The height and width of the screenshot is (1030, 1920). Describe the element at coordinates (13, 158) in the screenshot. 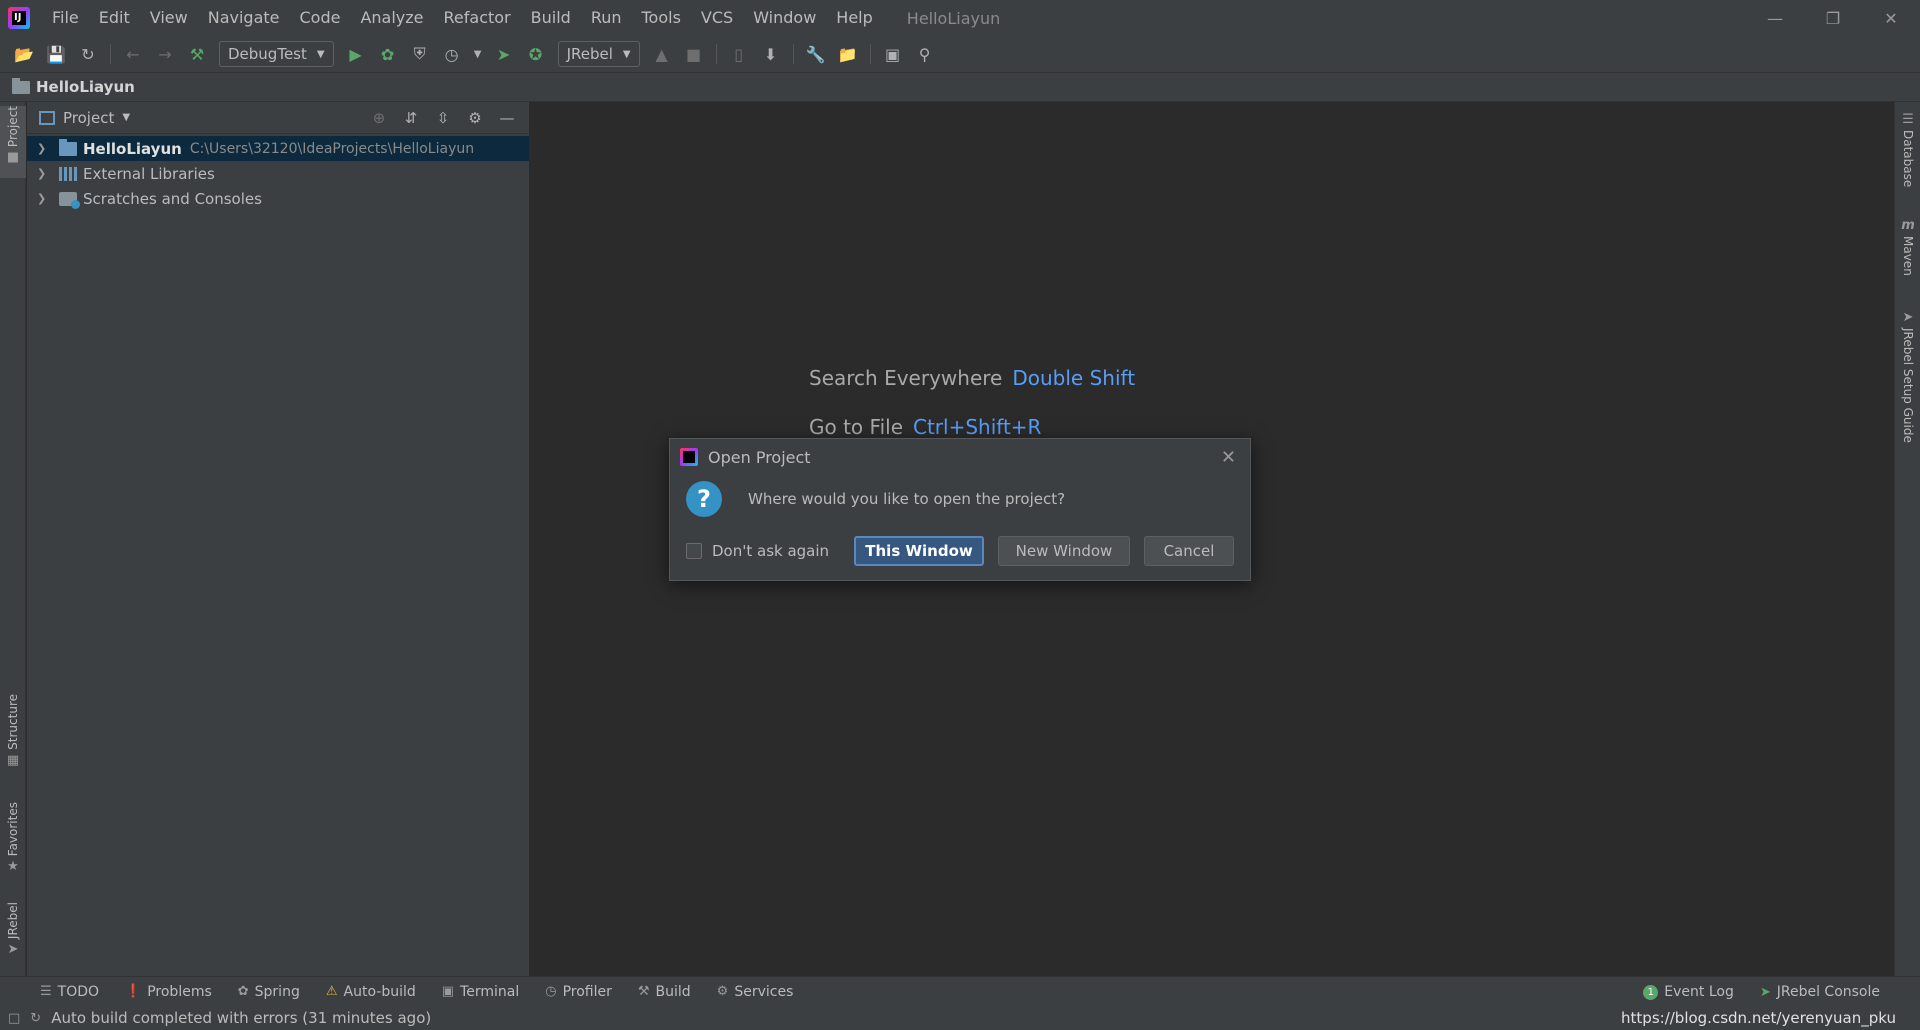

I see `project-folder-icon: ■` at that location.